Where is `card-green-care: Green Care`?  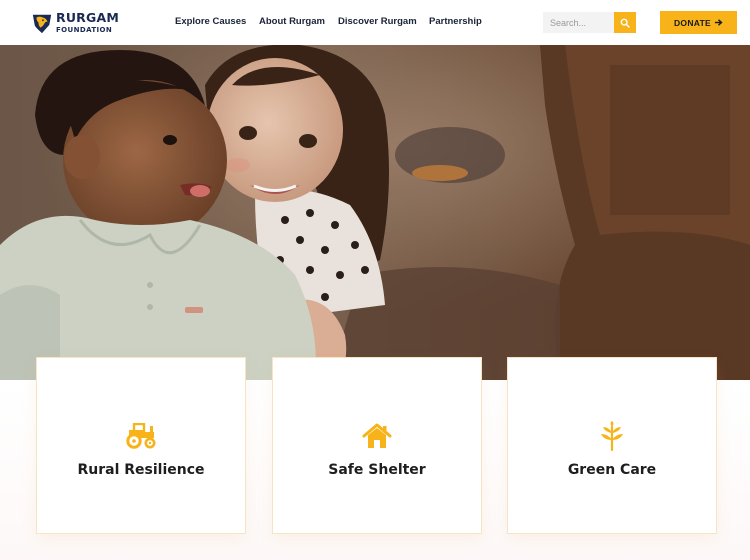 card-green-care: Green Care is located at coordinates (612, 445).